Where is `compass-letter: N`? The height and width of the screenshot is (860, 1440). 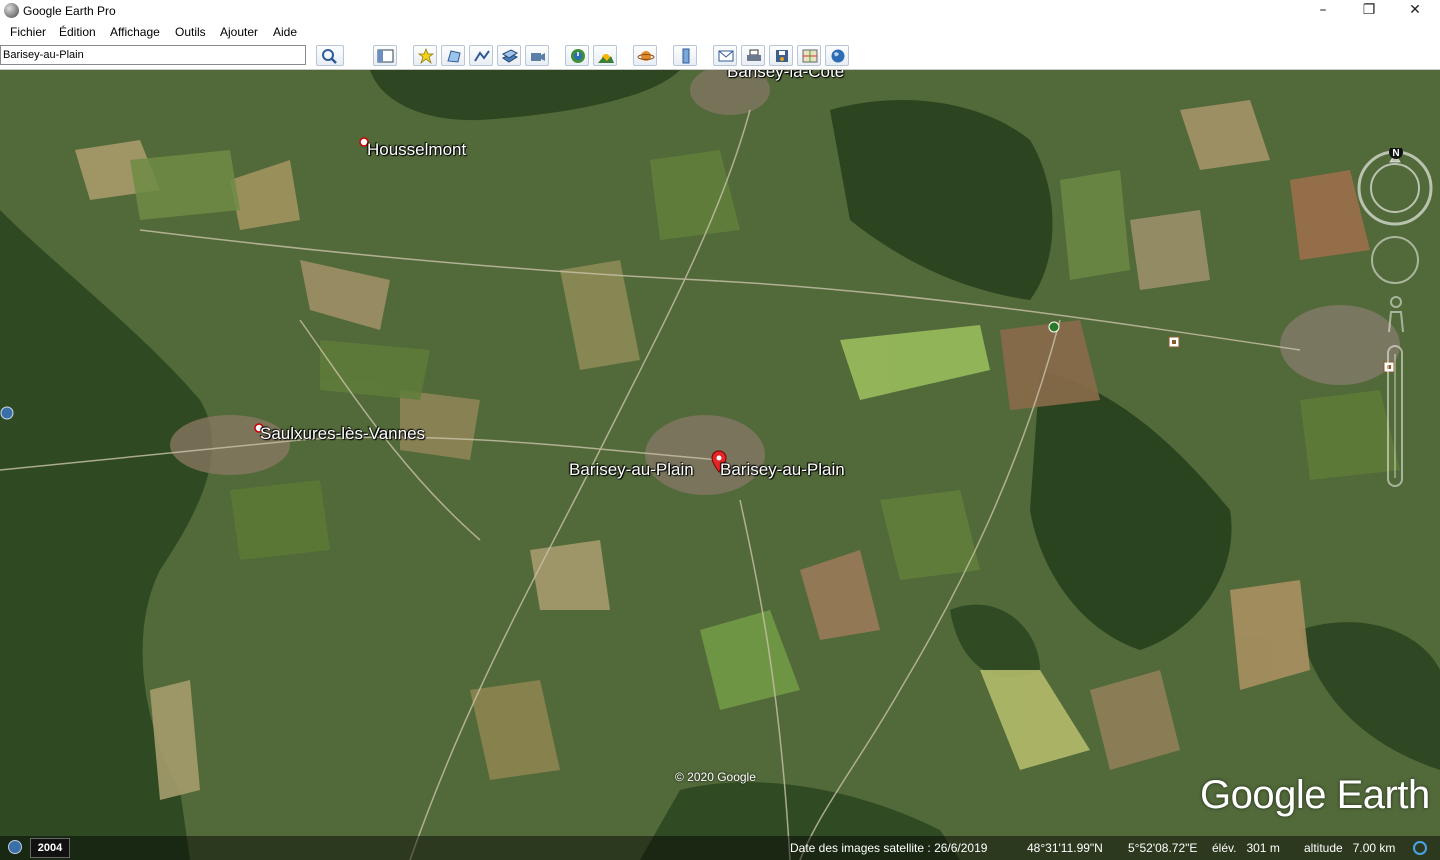
compass-letter: N is located at coordinates (1395, 153).